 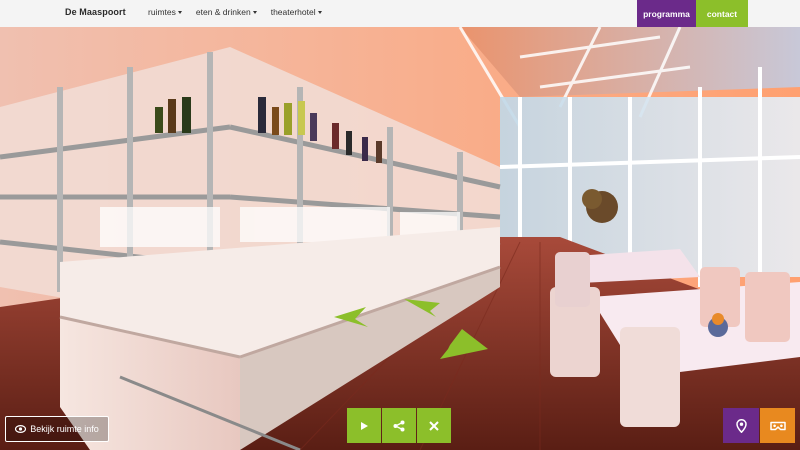 I want to click on location-button, so click(x=741, y=425).